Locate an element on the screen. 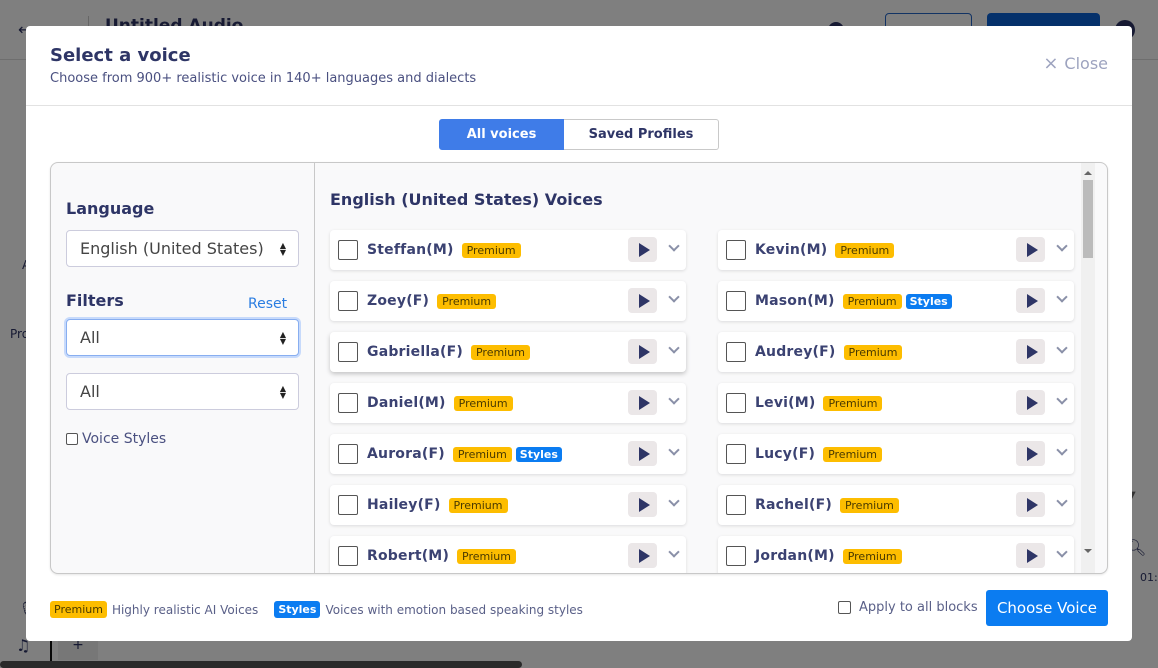 Image resolution: width=1158 pixels, height=668 pixels. voice-tabs: All voices Saved Profiles is located at coordinates (579, 134).